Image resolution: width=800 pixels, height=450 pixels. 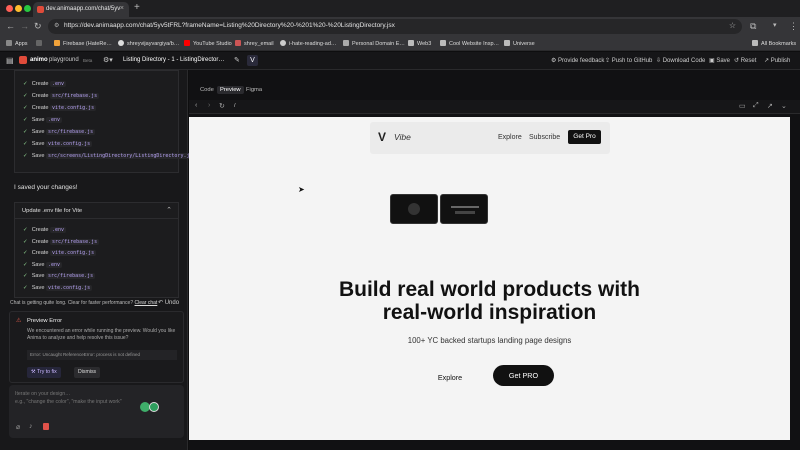 I want to click on profile-icon: ▾, so click(x=775, y=25).